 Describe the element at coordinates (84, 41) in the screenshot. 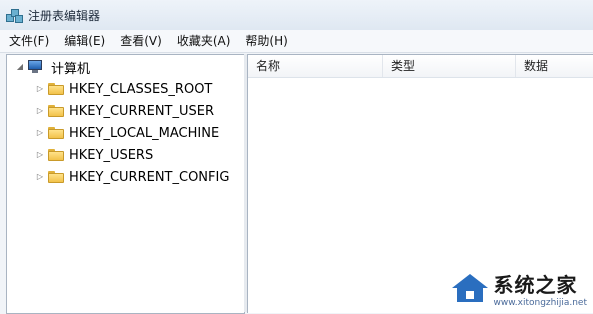

I see `menu-edit: 编辑(E)` at that location.